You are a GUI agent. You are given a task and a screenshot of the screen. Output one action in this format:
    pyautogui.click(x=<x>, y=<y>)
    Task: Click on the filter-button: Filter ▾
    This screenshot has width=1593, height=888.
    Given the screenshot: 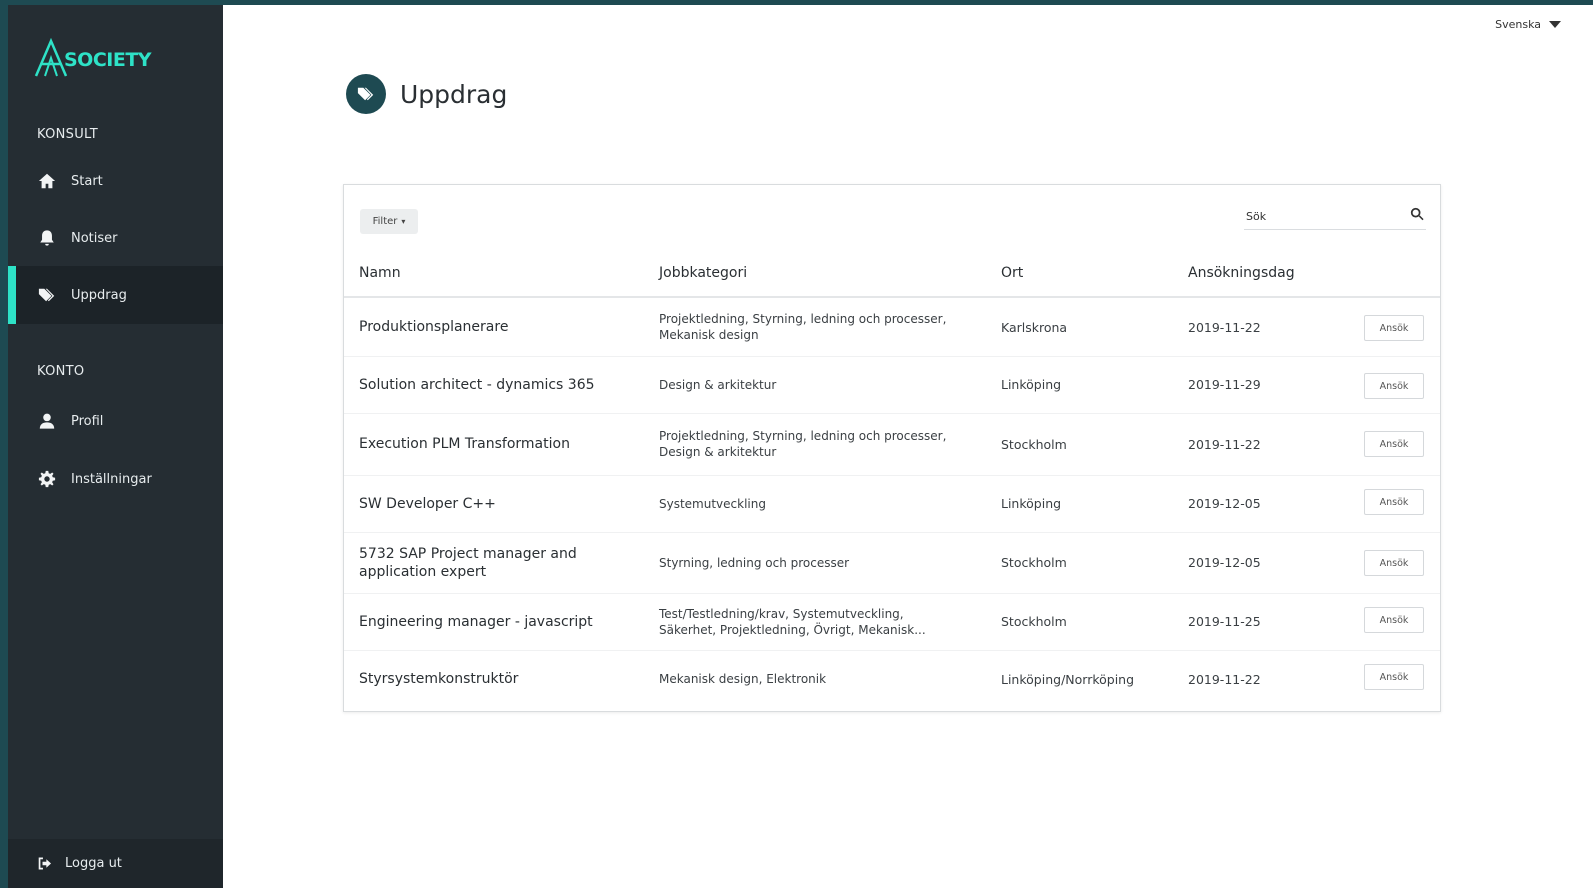 What is the action you would take?
    pyautogui.click(x=389, y=221)
    